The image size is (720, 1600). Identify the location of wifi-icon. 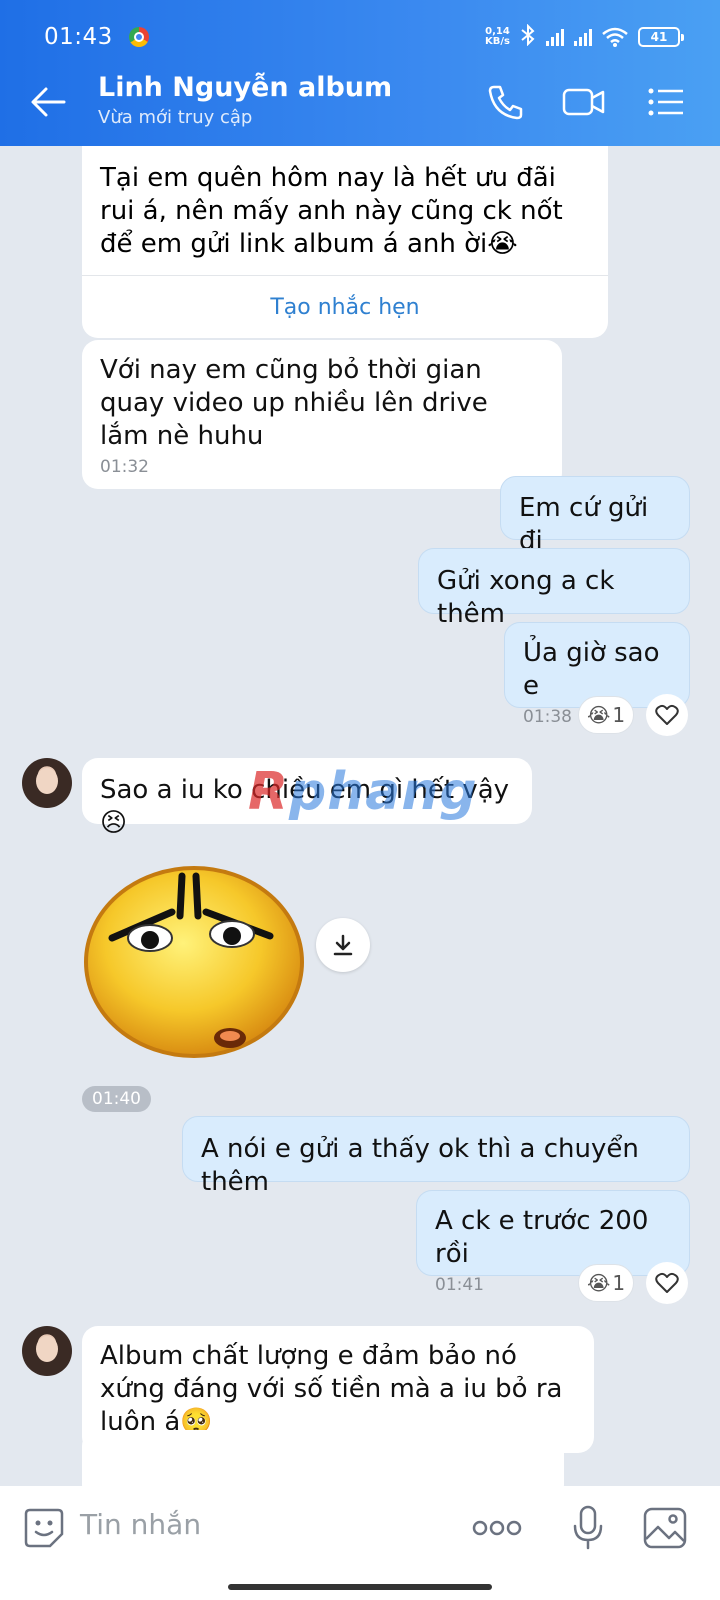
(615, 37).